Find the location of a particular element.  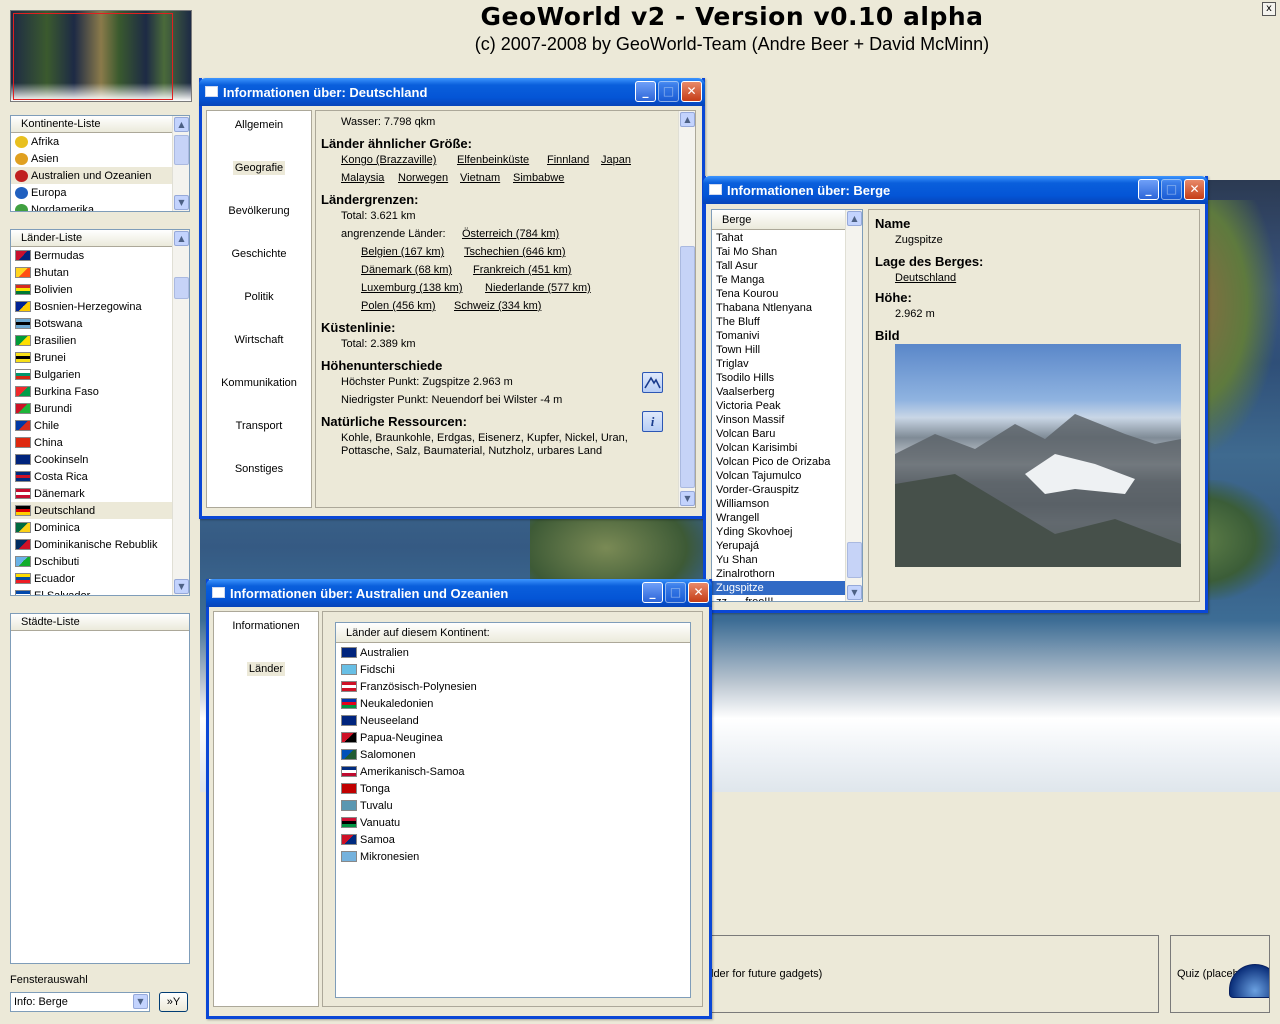

city-list: Städte-Liste is located at coordinates (100, 788).